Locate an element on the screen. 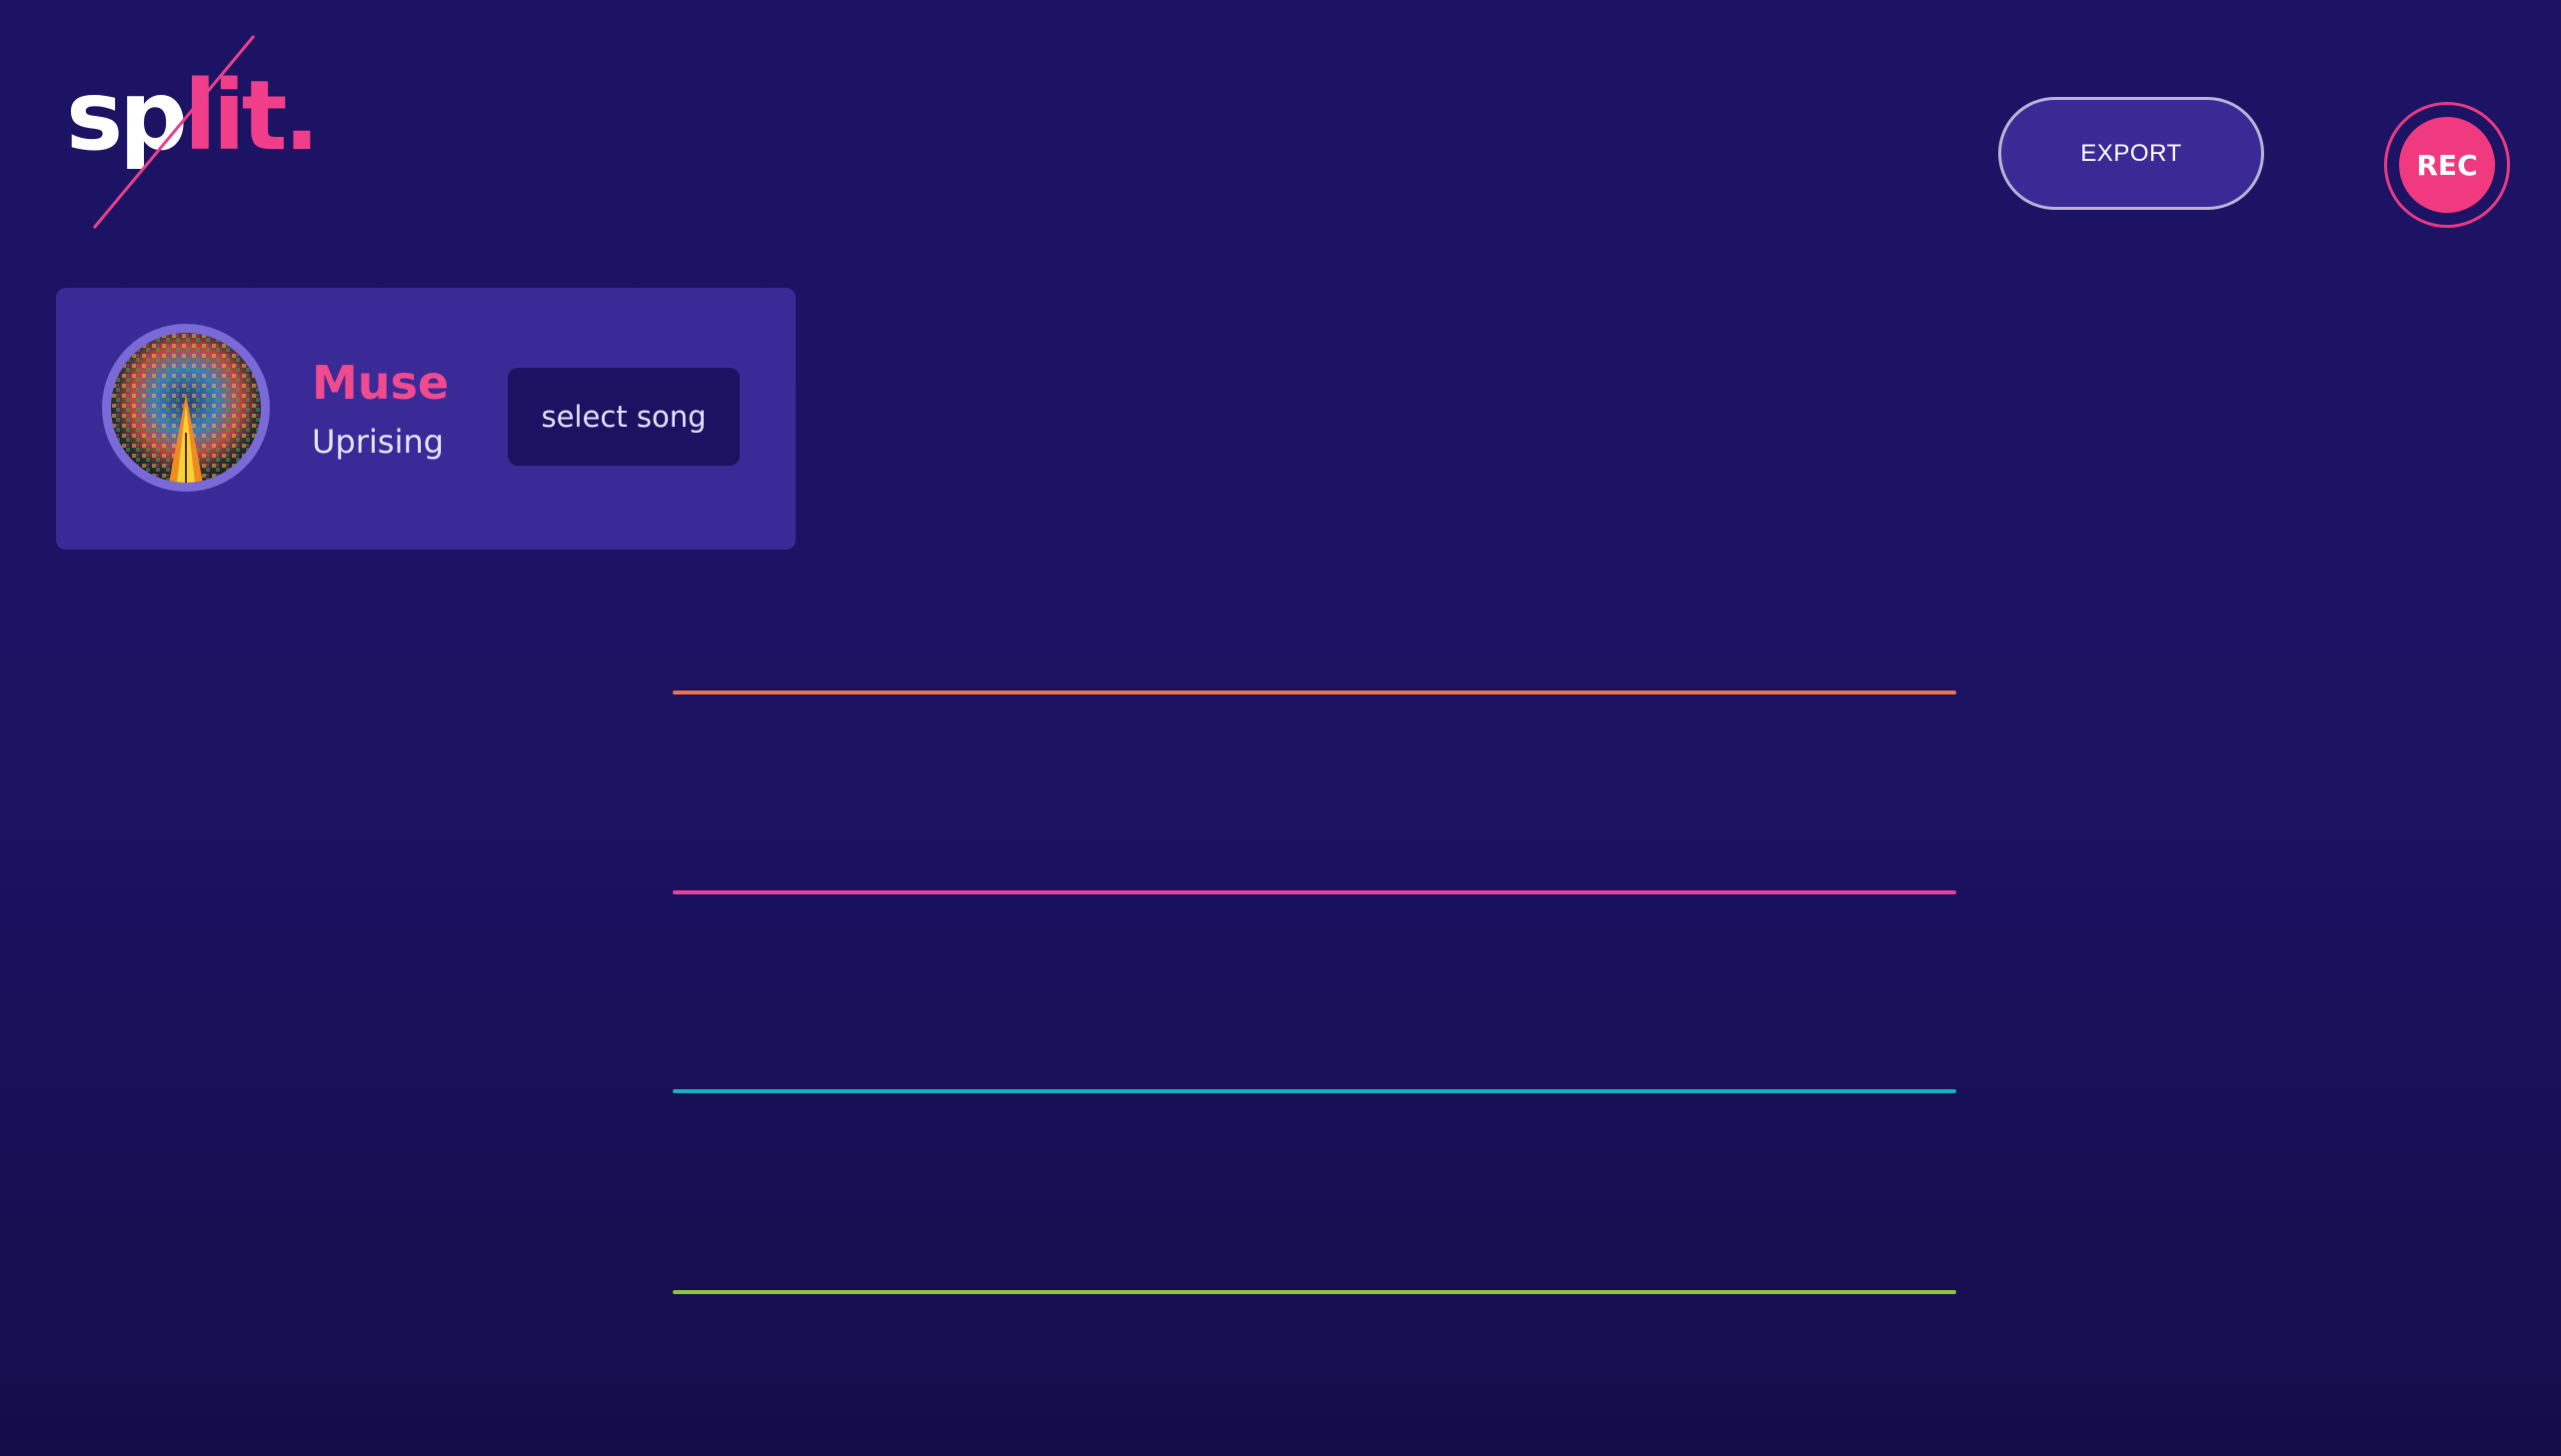 Image resolution: width=2561 pixels, height=1456 pixels. app-logo: split. is located at coordinates (196, 133).